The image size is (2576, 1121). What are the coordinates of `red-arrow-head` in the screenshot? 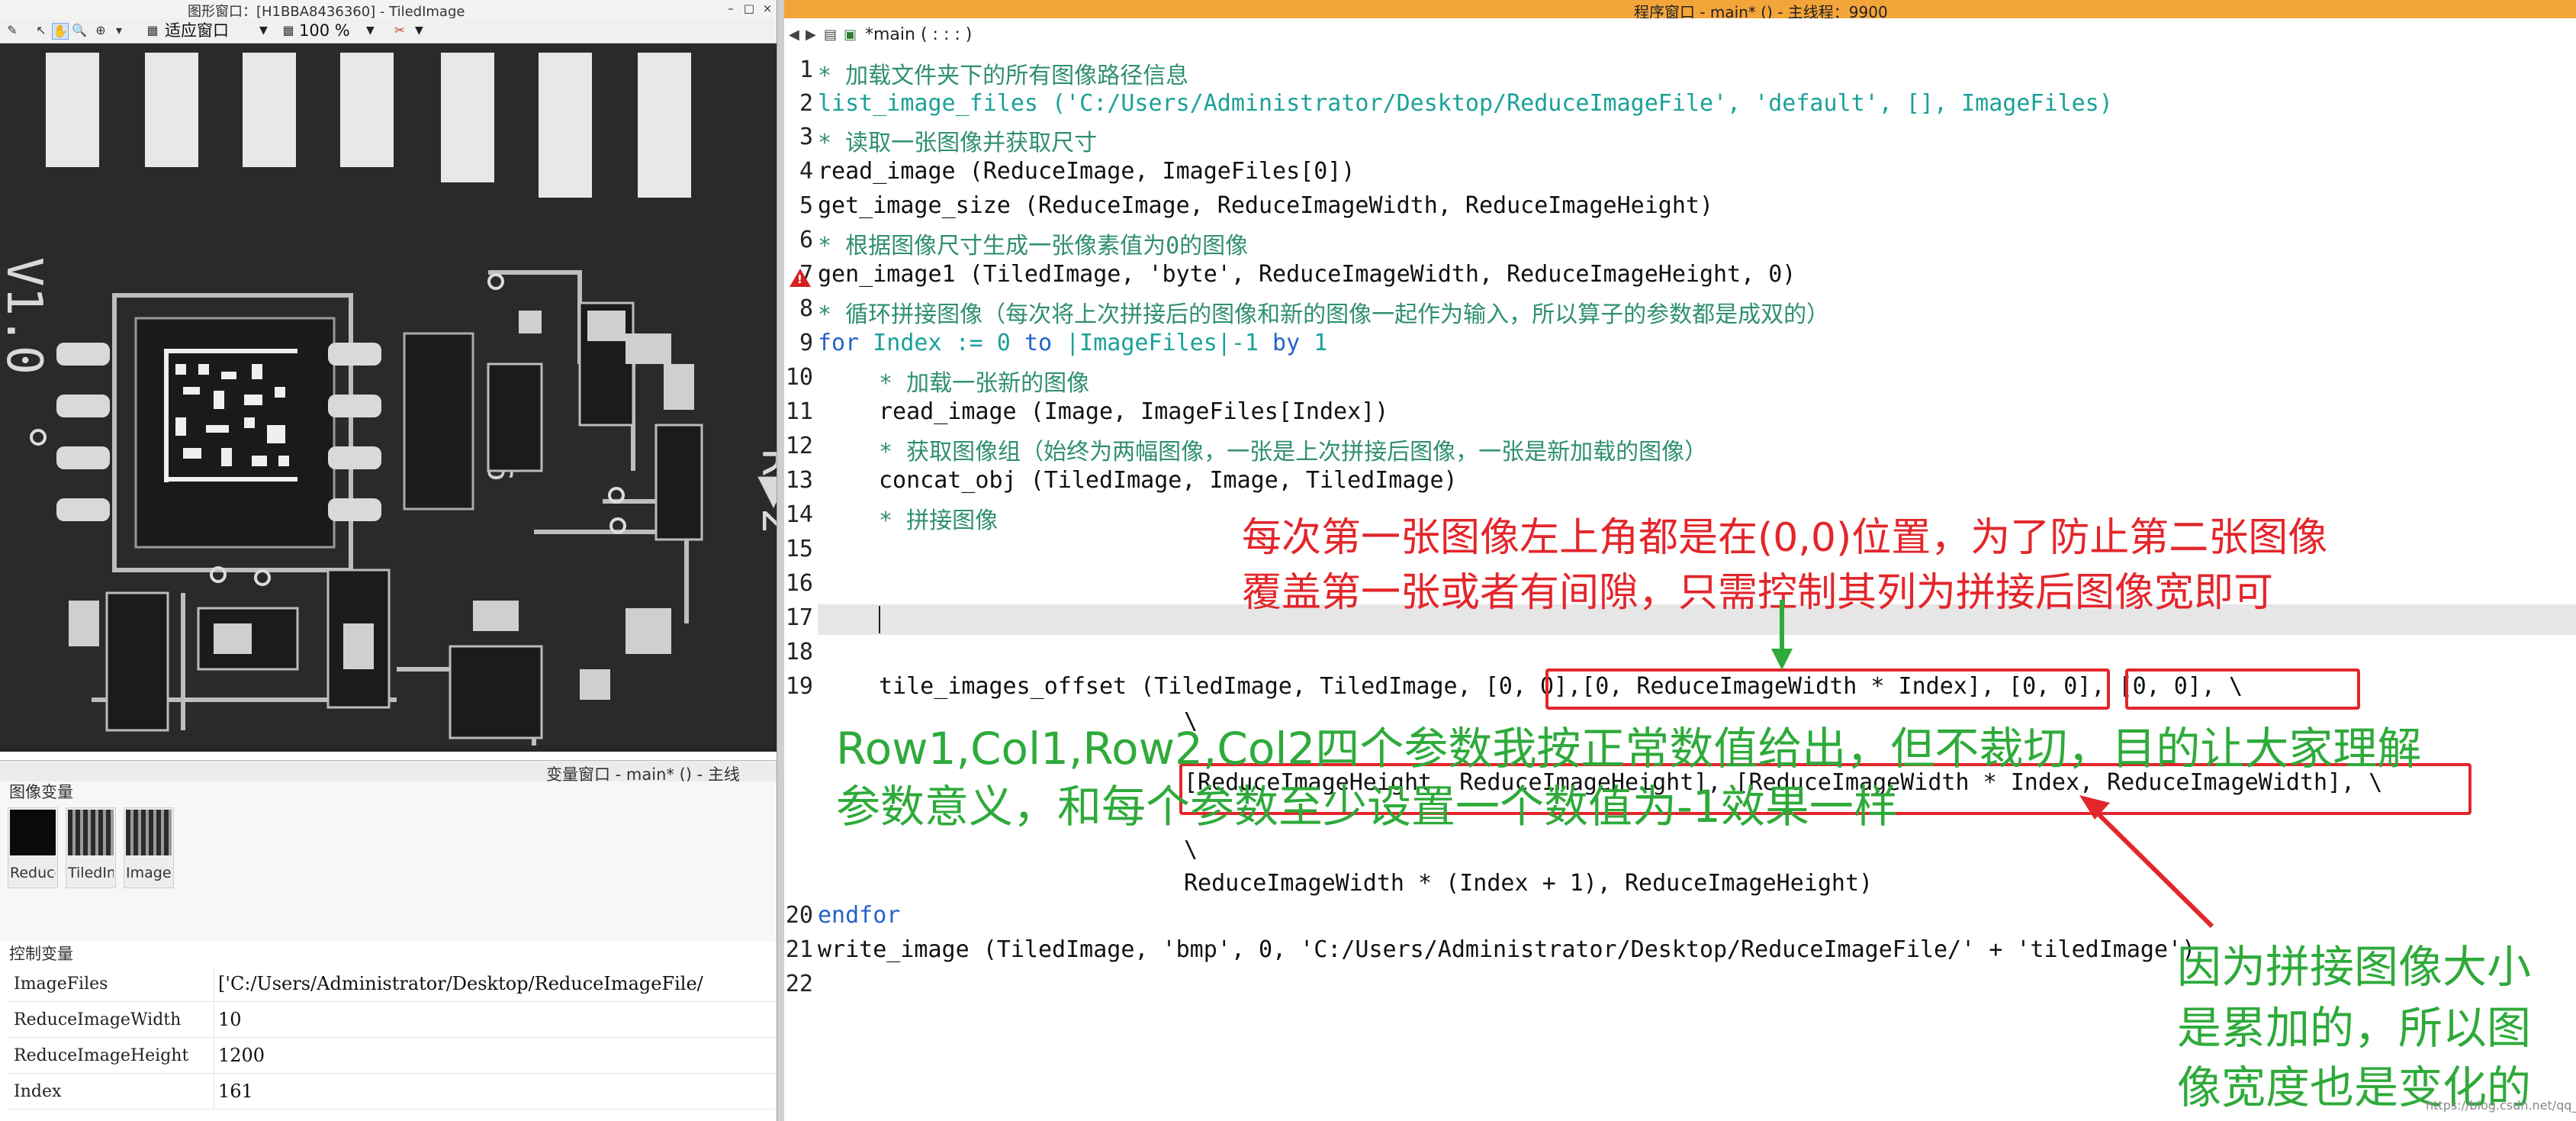 It's located at (2095, 807).